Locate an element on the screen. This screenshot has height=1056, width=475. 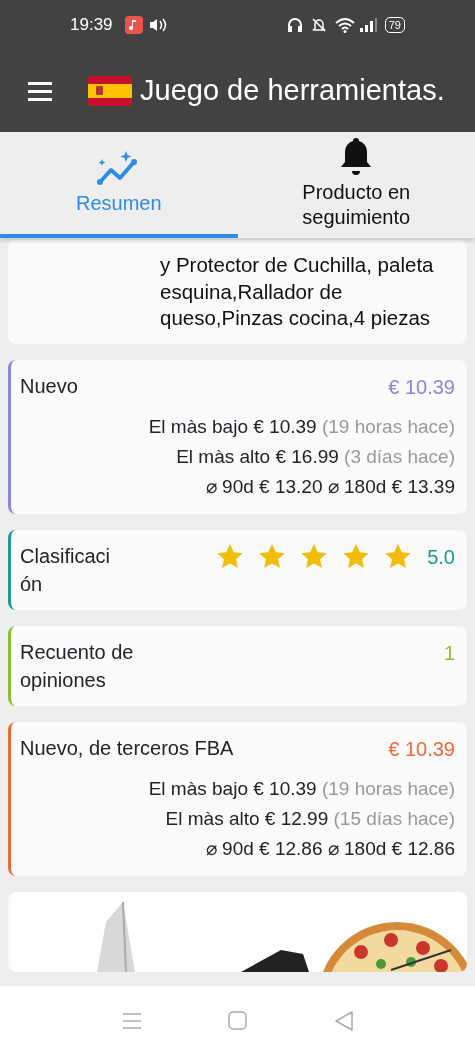
back-icon is located at coordinates (343, 1021).